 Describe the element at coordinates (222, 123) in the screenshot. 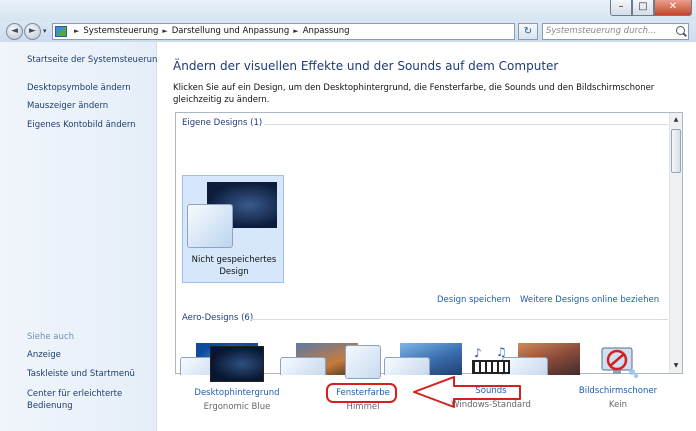

I see `group-title-own-designs: Eigene Designs (1)` at that location.